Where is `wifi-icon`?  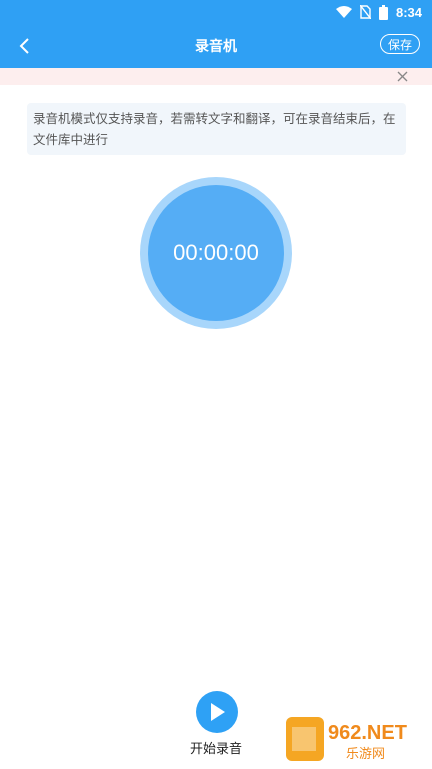
wifi-icon is located at coordinates (343, 12).